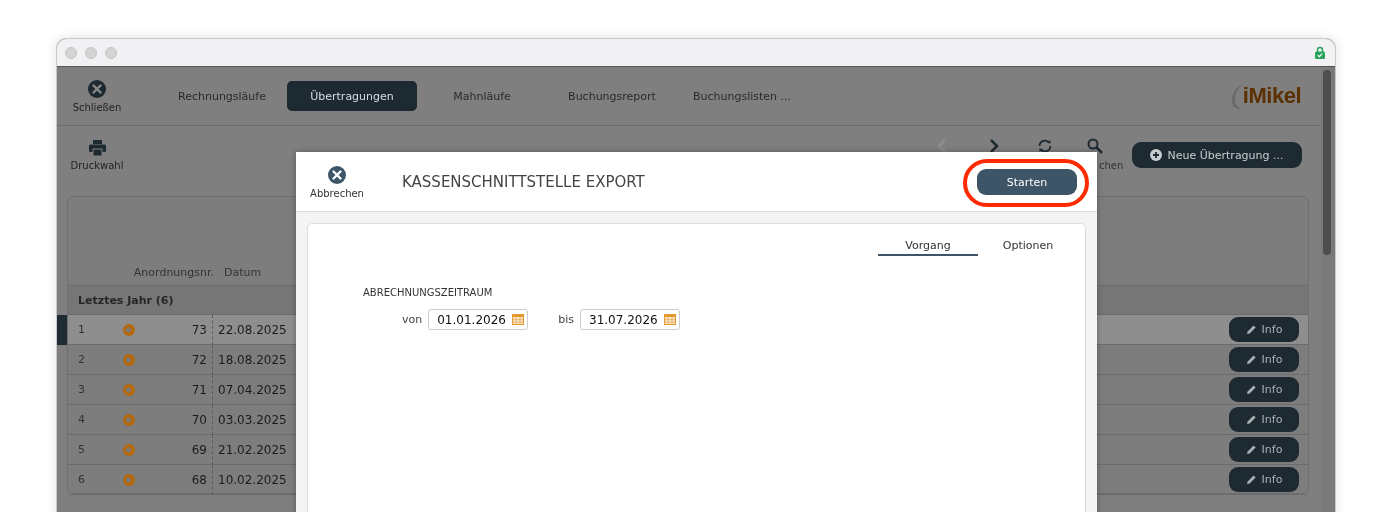  I want to click on to-date-field: 31.07.2026, so click(630, 319).